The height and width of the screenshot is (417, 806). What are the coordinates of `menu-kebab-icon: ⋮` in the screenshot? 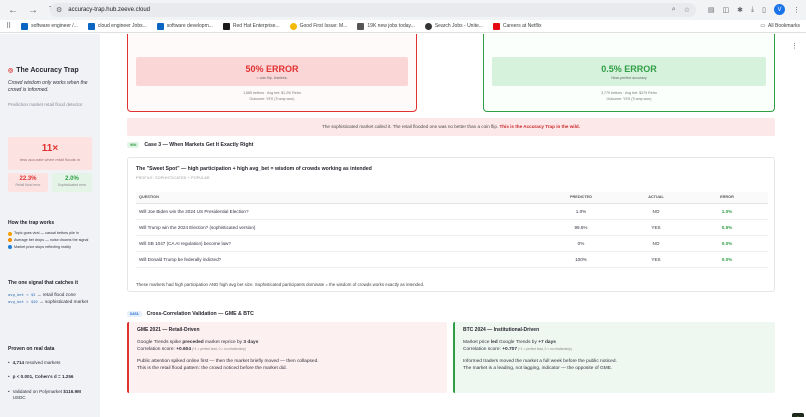 It's located at (796, 10).